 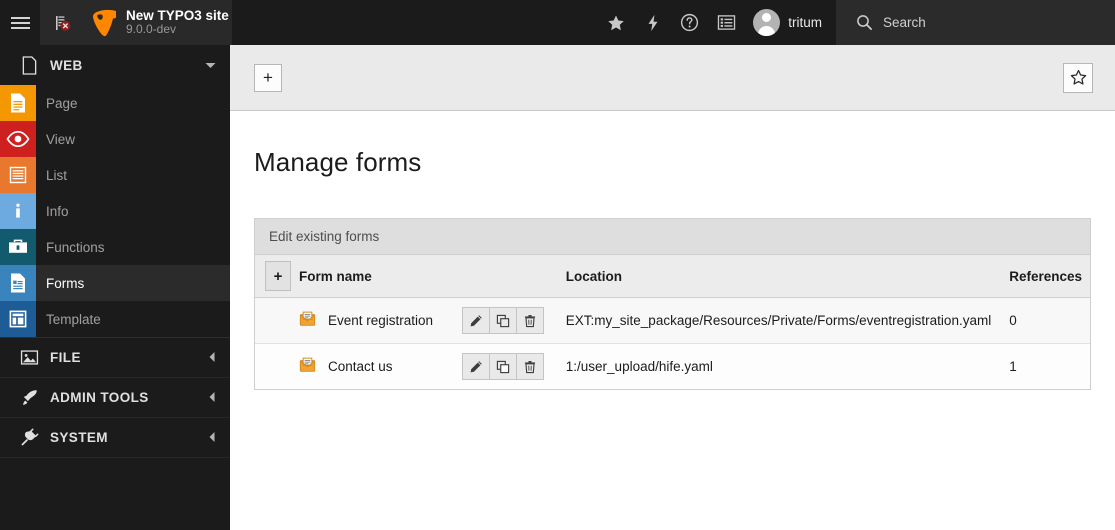 I want to click on table-header-row: + Form name Location References, so click(x=672, y=276).